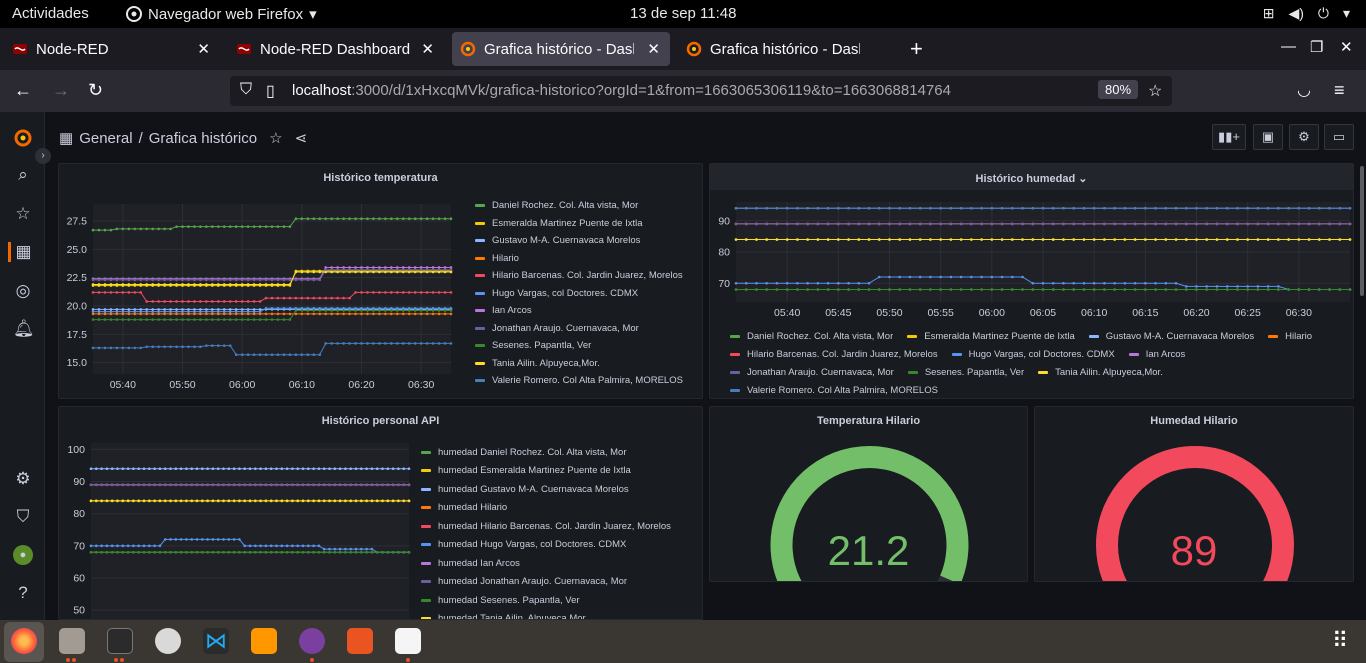 The image size is (1366, 663). I want to click on search-icon: ⌕, so click(23, 175).